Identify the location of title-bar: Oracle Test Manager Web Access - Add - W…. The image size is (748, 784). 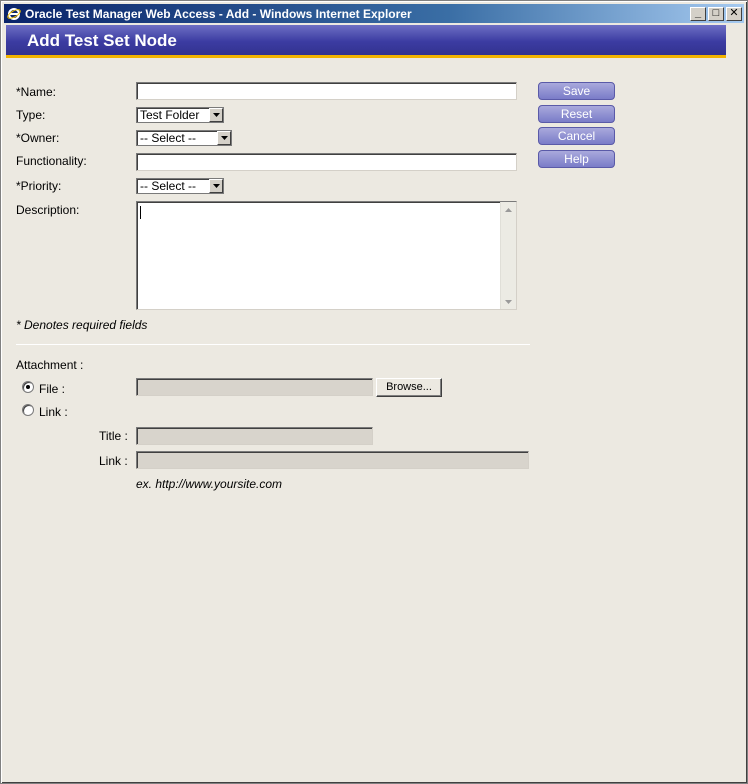
(374, 13).